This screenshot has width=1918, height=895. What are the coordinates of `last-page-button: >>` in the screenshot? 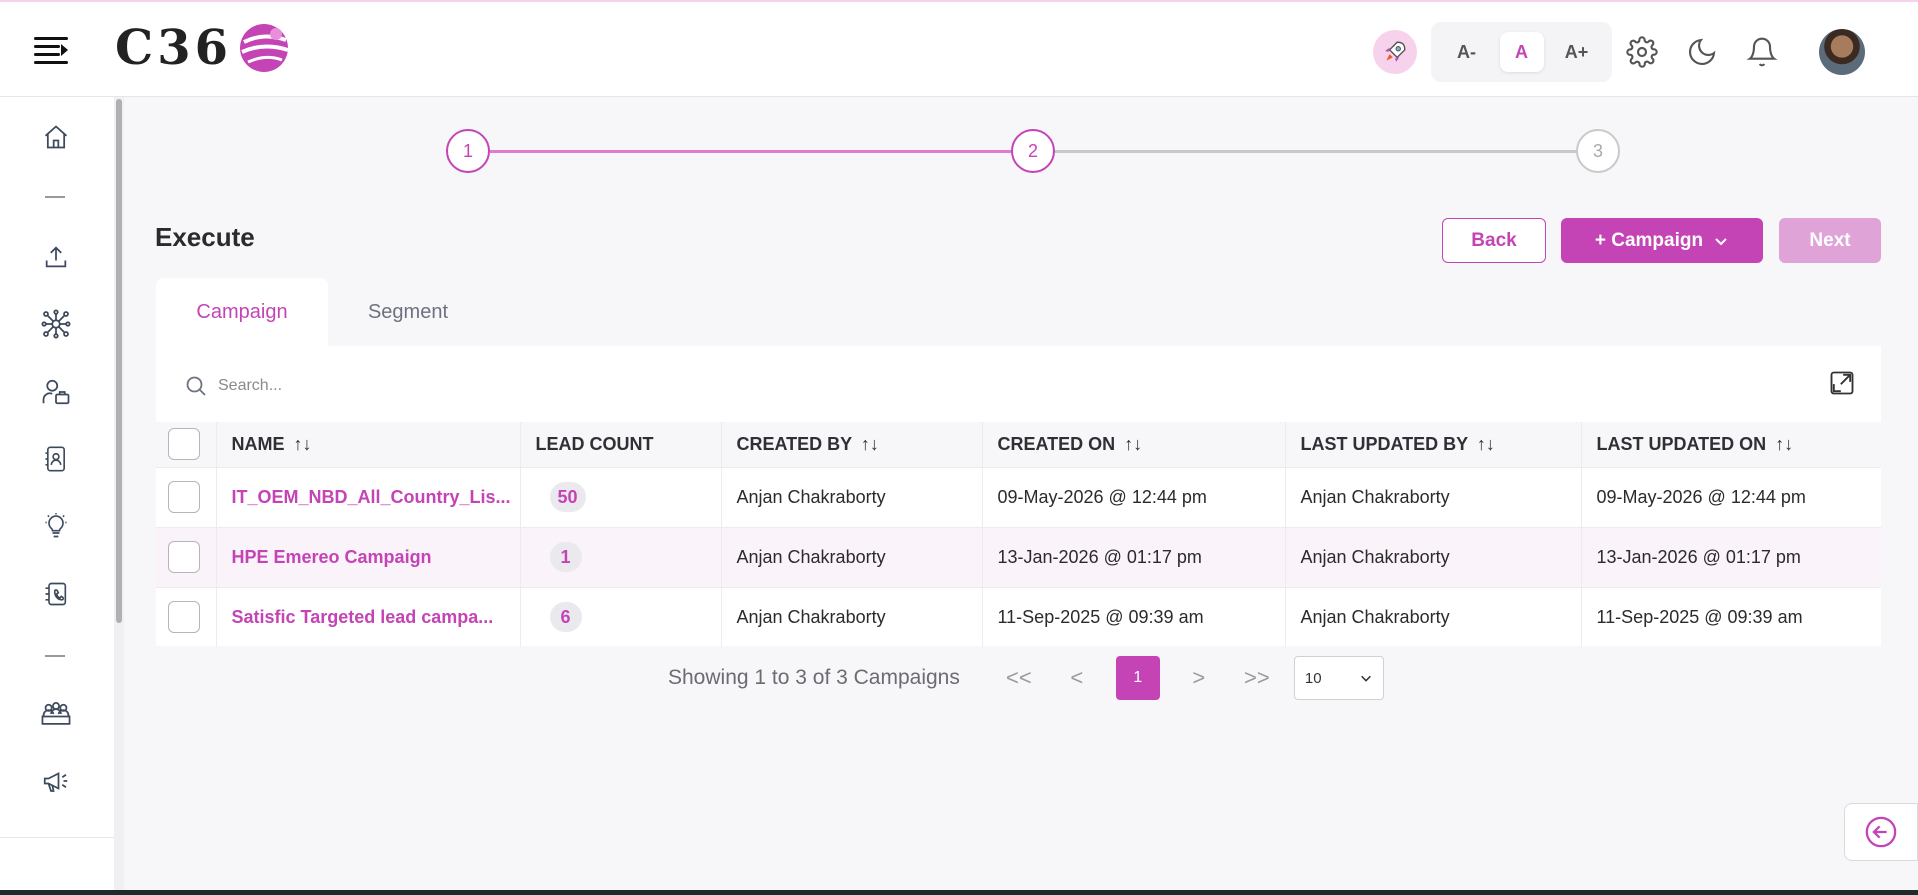 It's located at (1257, 678).